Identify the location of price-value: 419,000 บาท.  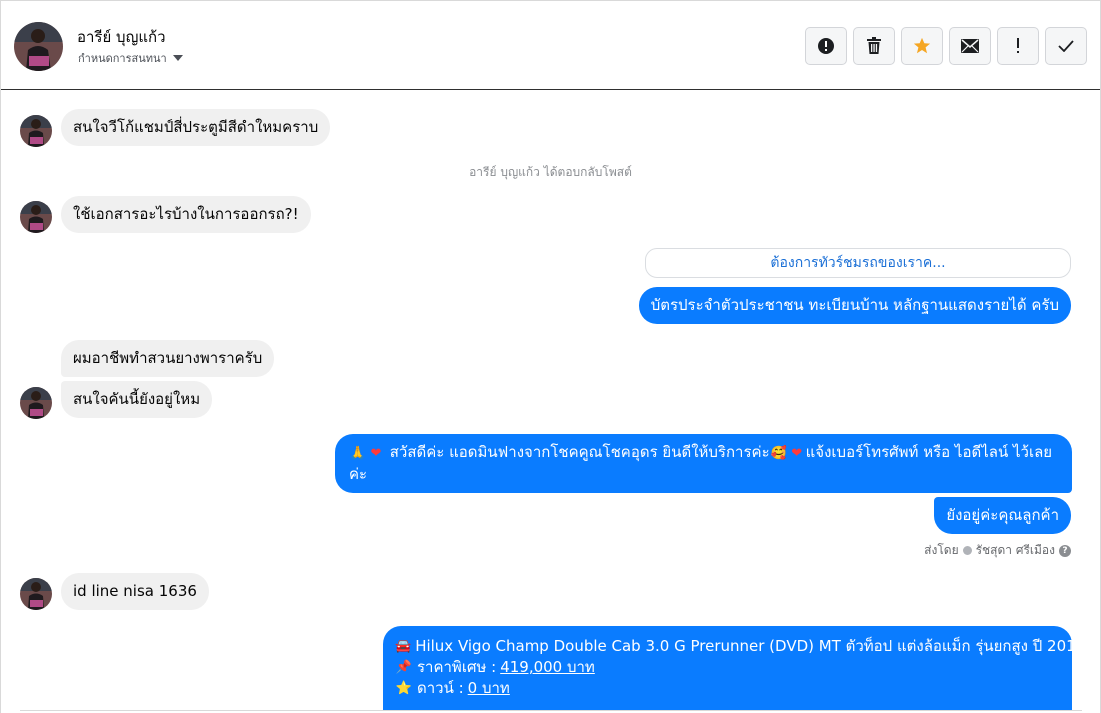
(547, 667).